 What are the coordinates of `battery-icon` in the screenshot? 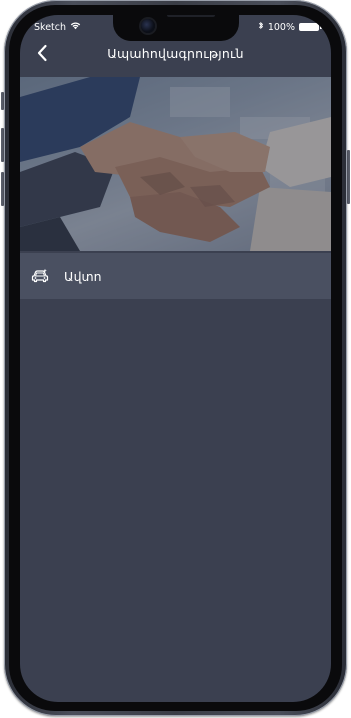 It's located at (310, 27).